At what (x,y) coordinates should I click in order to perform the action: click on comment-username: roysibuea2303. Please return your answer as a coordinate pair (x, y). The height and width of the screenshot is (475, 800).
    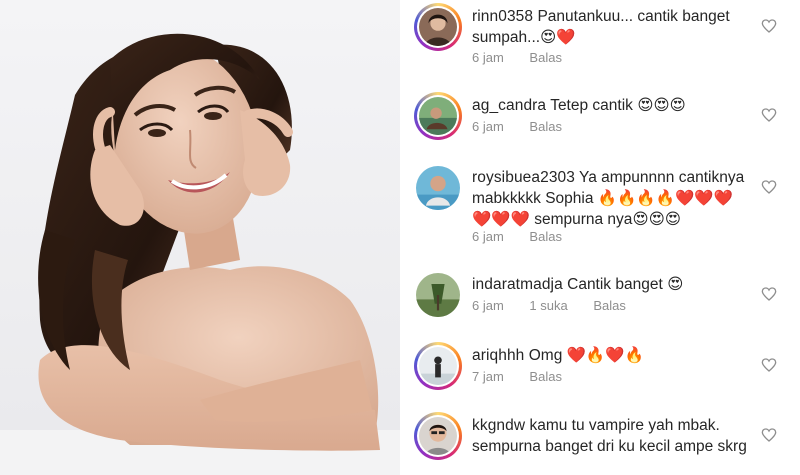
    Looking at the image, I should click on (523, 177).